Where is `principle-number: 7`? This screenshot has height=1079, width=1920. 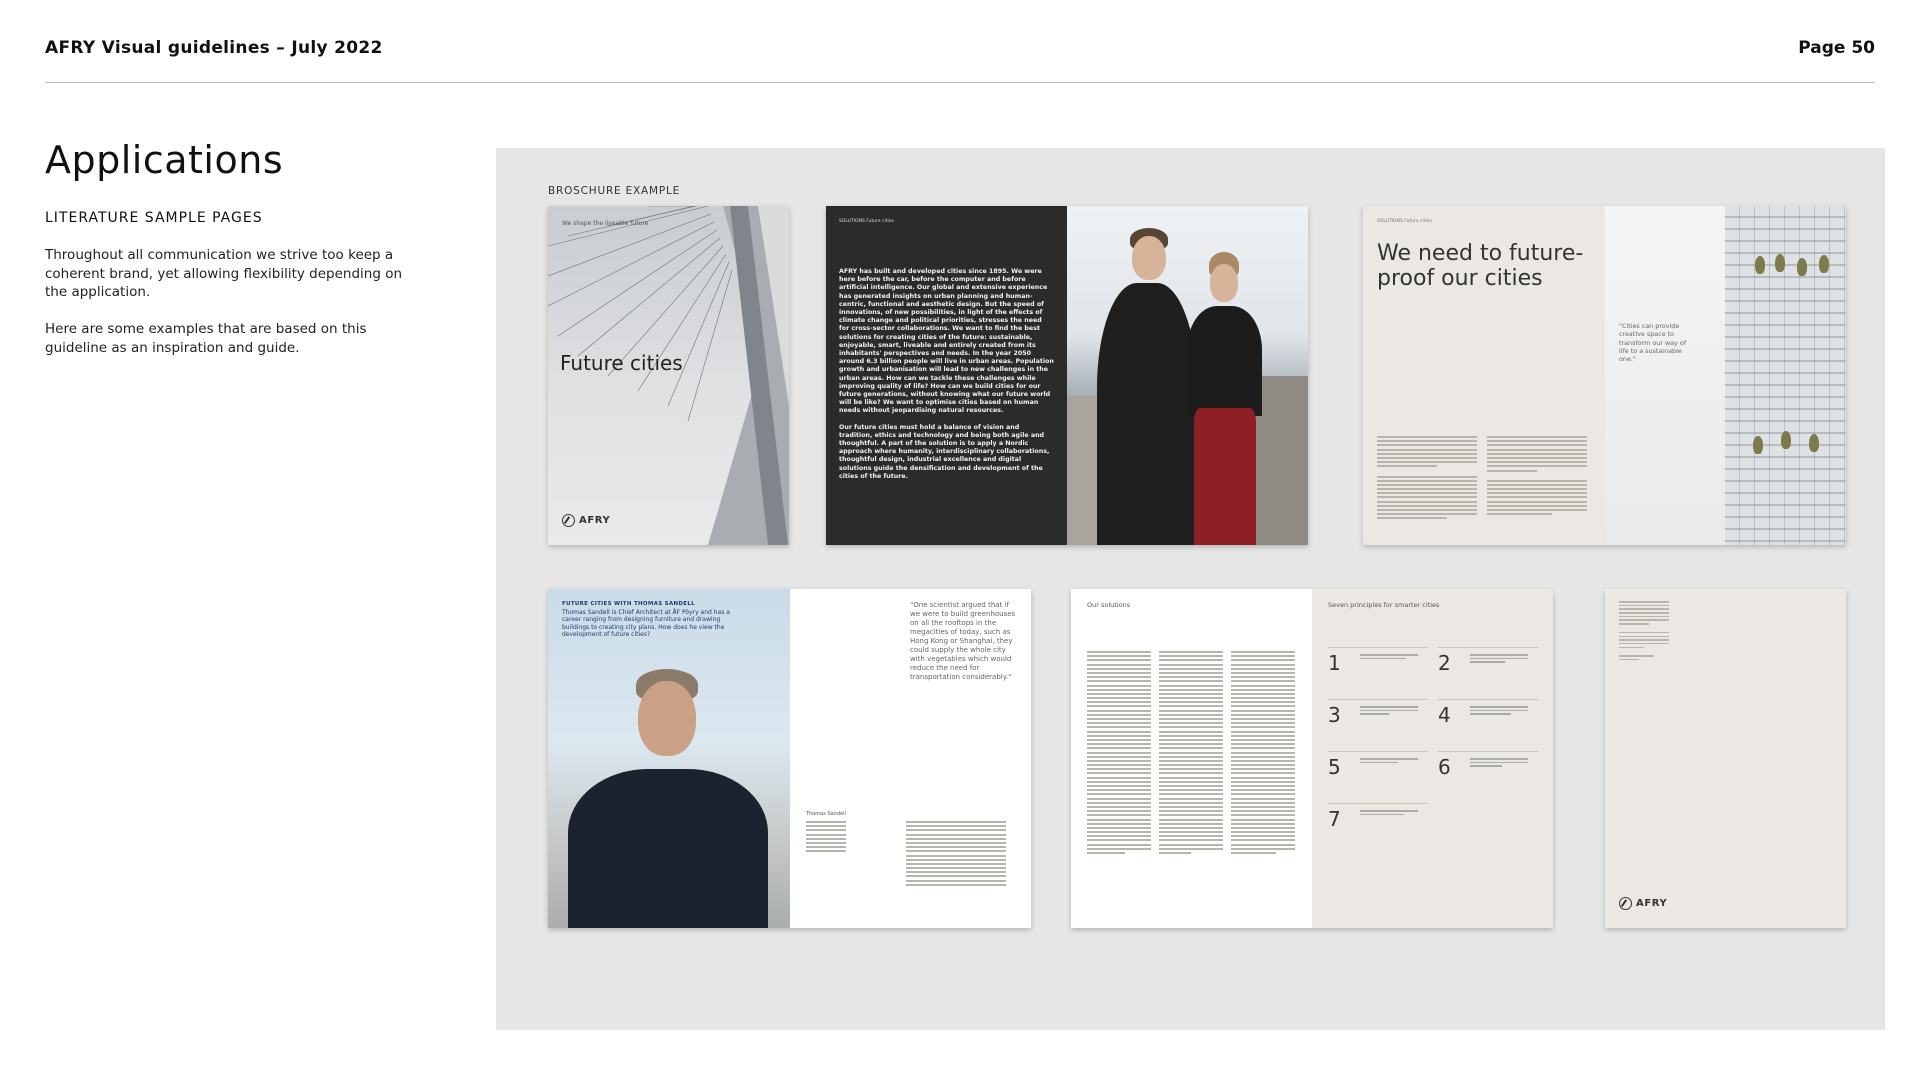 principle-number: 7 is located at coordinates (1334, 819).